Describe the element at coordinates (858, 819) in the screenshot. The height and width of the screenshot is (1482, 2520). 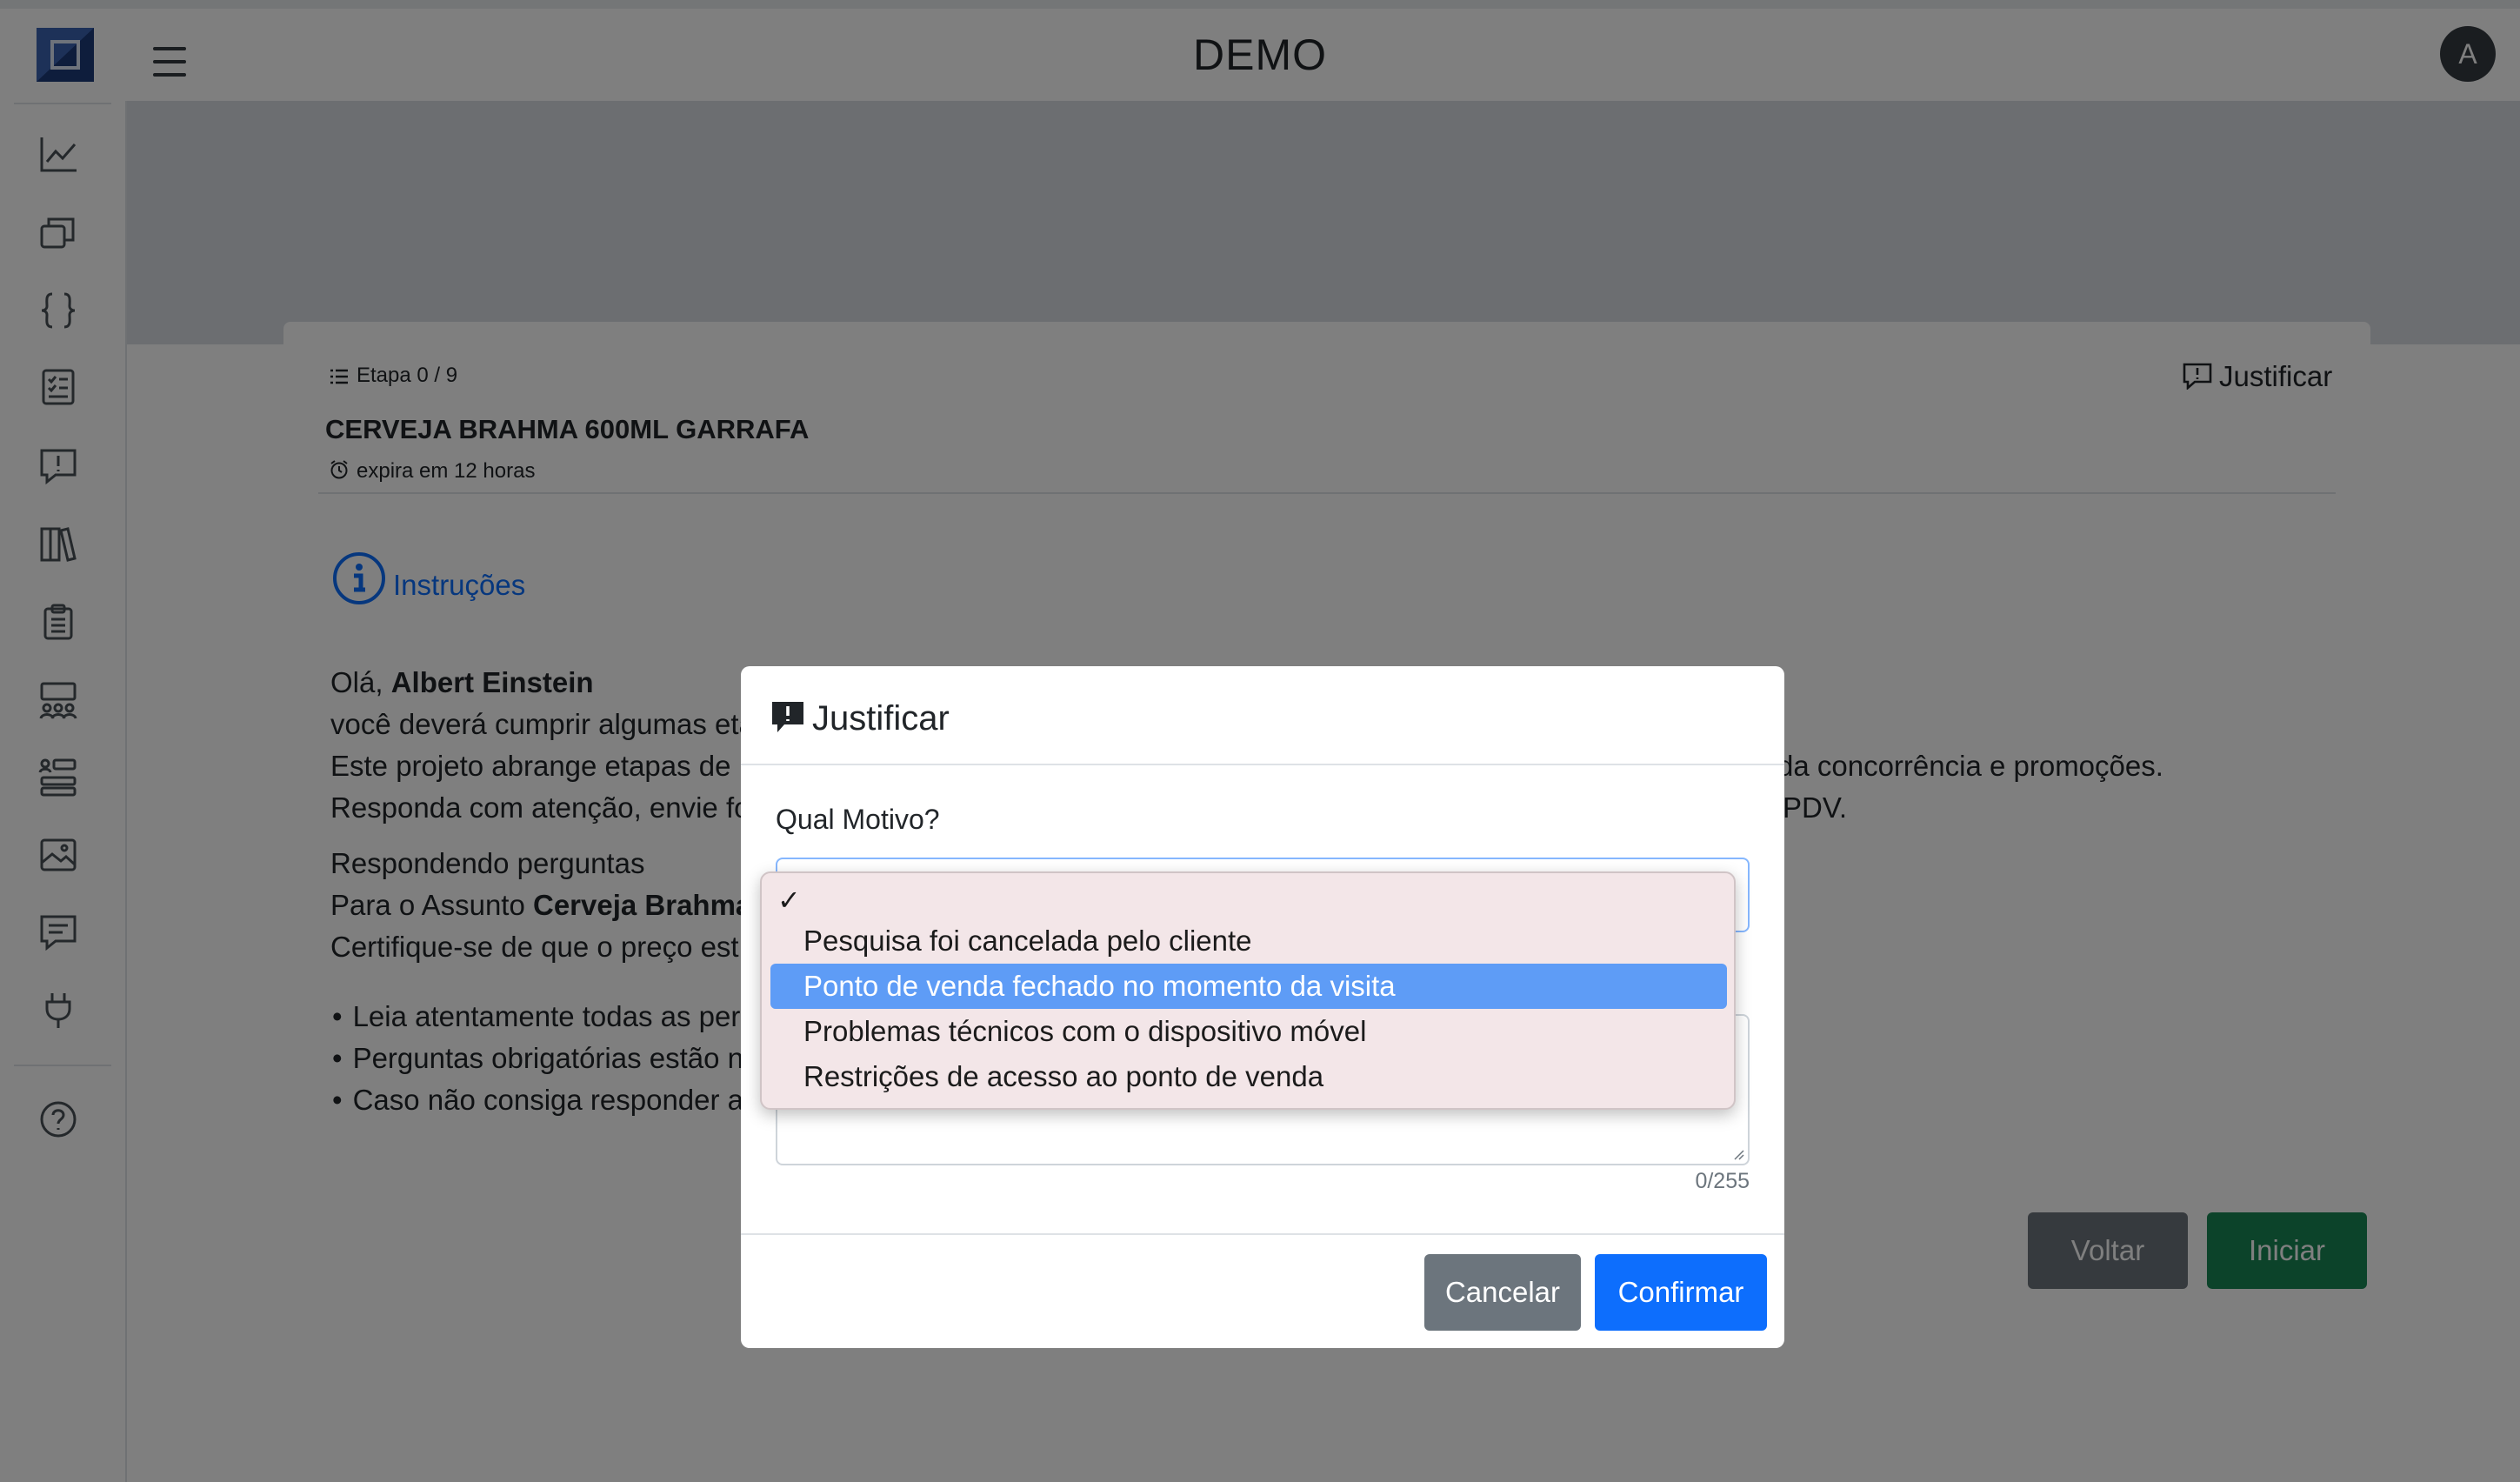
I see `reason-label: Qual Motivo?` at that location.